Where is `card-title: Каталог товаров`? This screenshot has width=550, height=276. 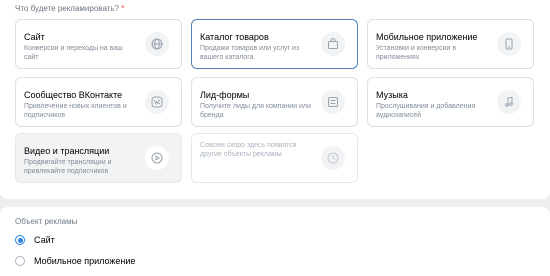 card-title: Каталог товаров is located at coordinates (234, 37).